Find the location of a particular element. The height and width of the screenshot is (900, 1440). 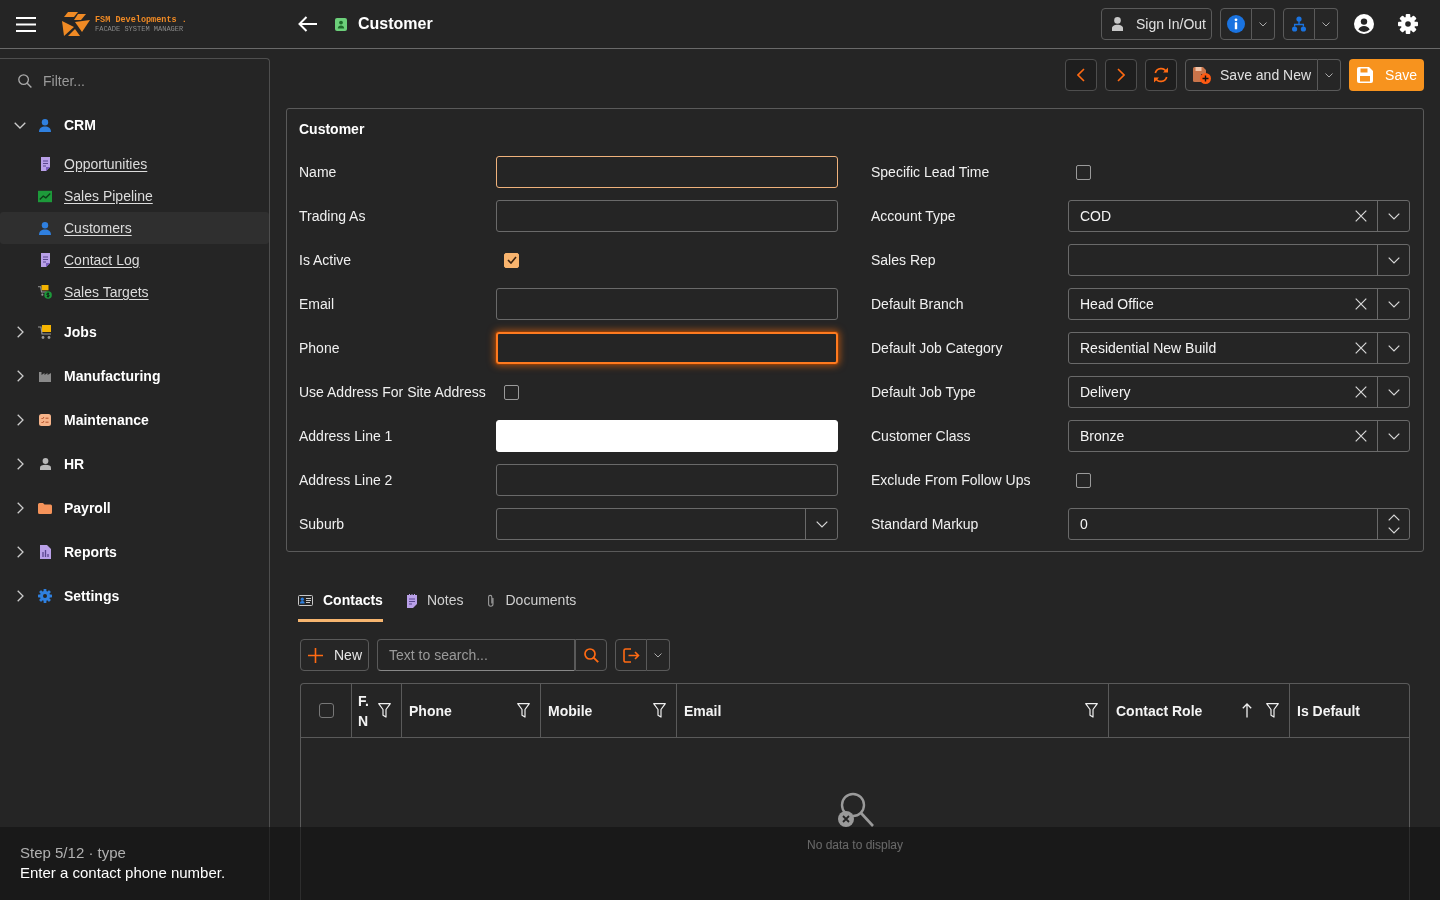

dropdown-field: Head Office is located at coordinates (1239, 304).